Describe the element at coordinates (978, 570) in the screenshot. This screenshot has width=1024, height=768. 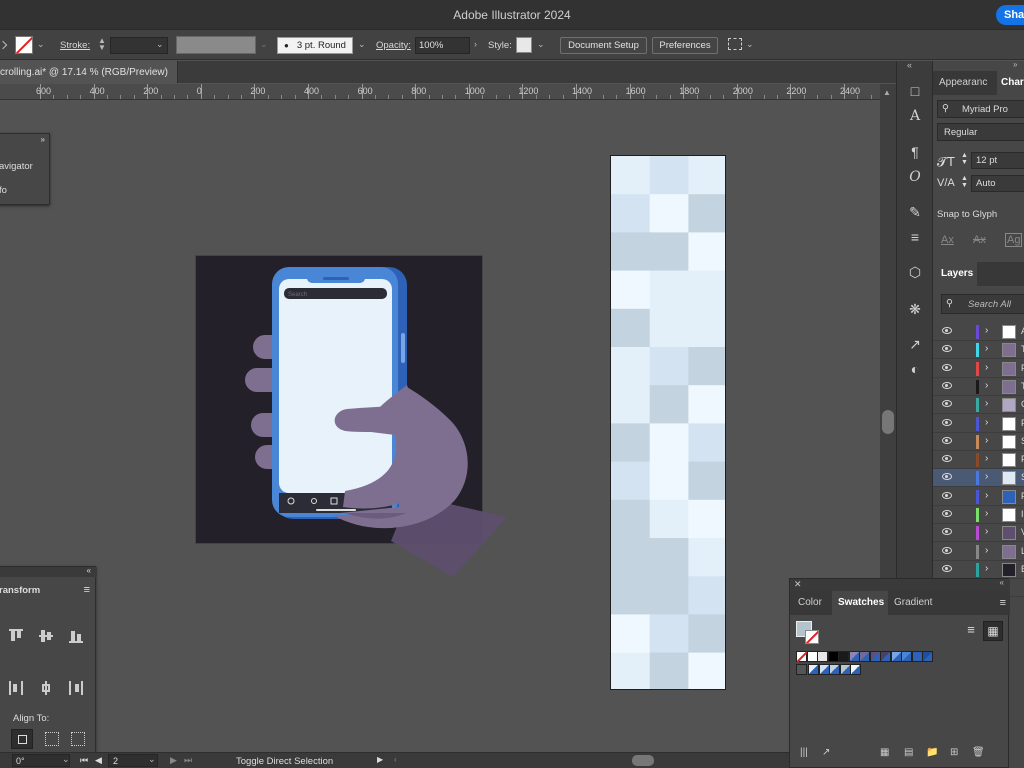
I see `layer-row: ›E` at that location.